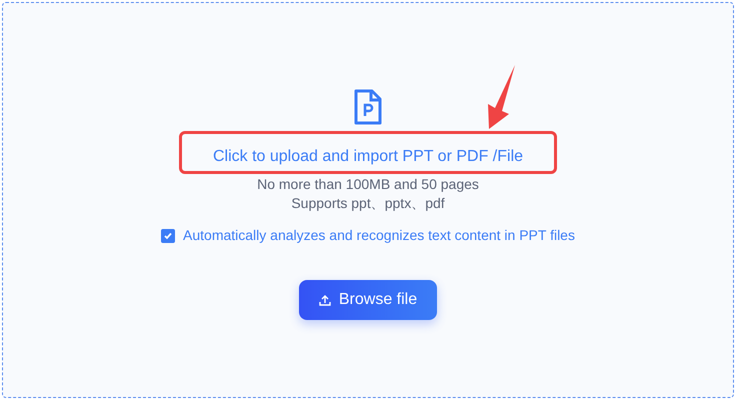 This screenshot has height=400, width=736. What do you see at coordinates (324, 300) in the screenshot?
I see `upload-icon` at bounding box center [324, 300].